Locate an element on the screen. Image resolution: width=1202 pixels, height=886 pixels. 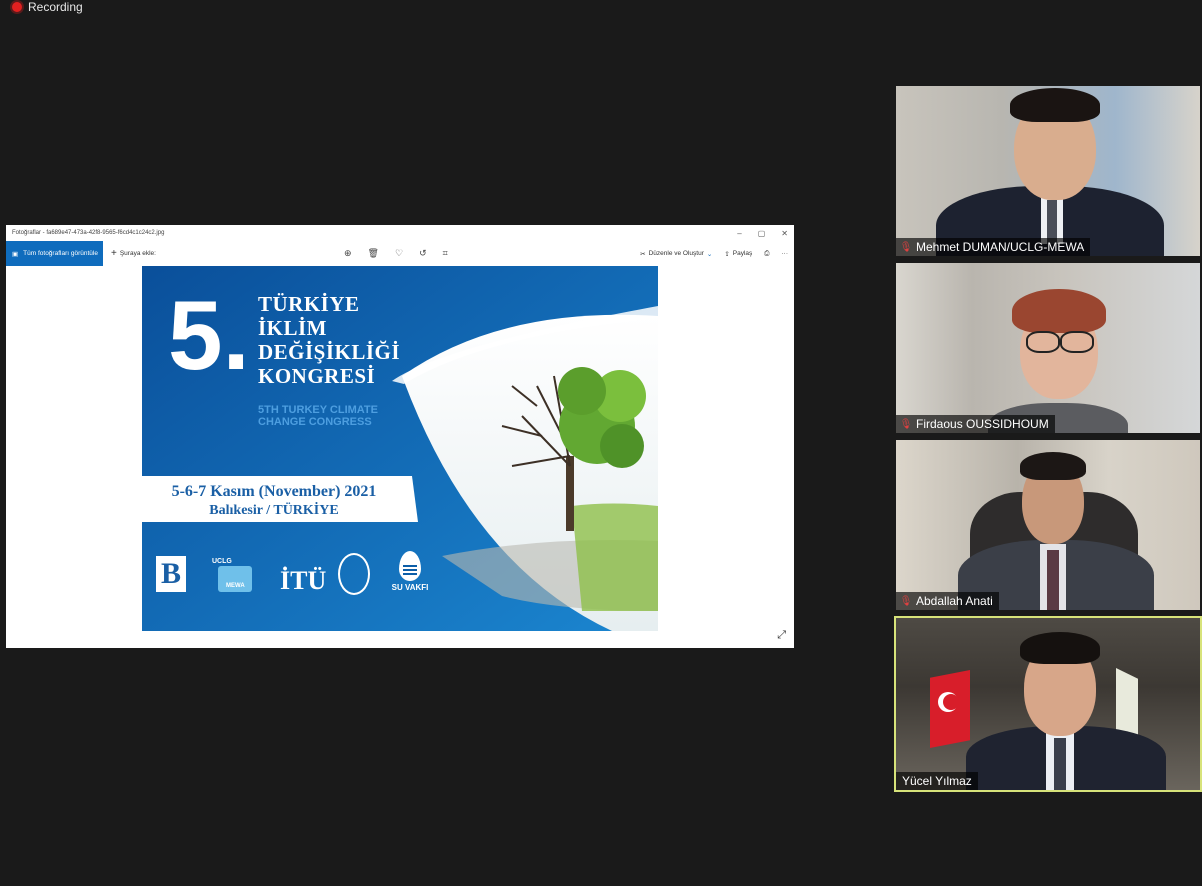
poster-subtitle: 5TH TURKEY CLIMATE CHANGE CONGRESS is located at coordinates (318, 416).